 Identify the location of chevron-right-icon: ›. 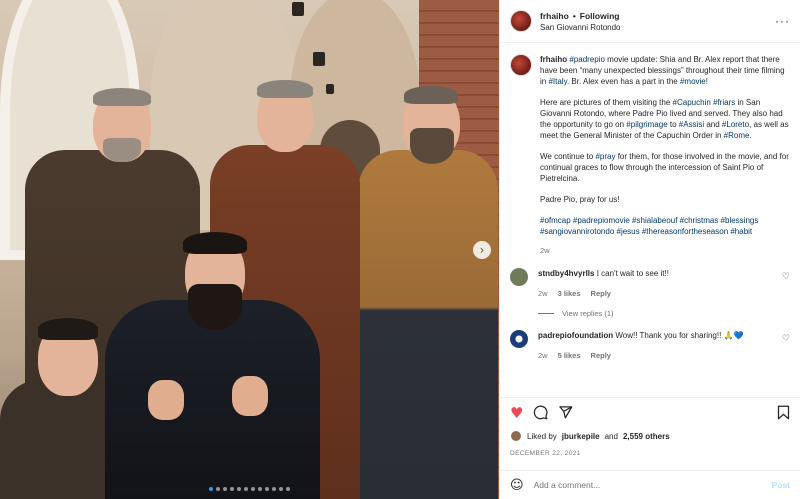
(482, 250).